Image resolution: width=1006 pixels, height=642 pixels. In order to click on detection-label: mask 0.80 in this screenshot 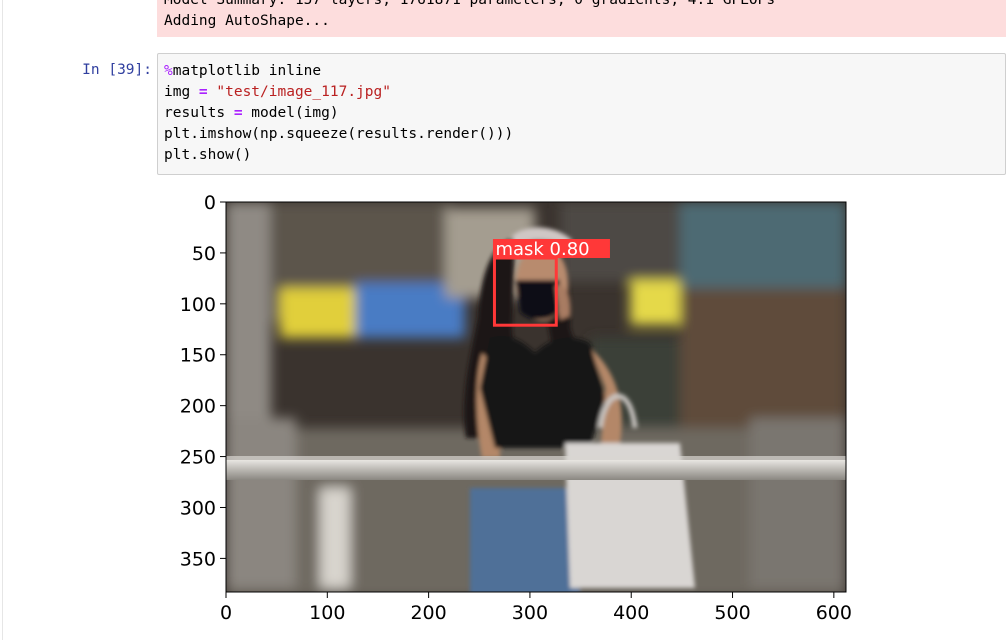, I will do `click(542, 249)`.